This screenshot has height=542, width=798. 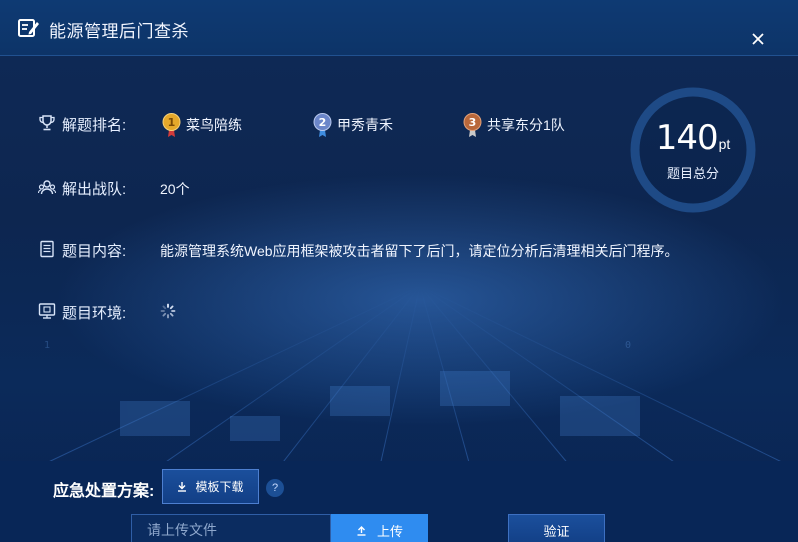 What do you see at coordinates (473, 122) in the screenshot?
I see `svg-text: 3` at bounding box center [473, 122].